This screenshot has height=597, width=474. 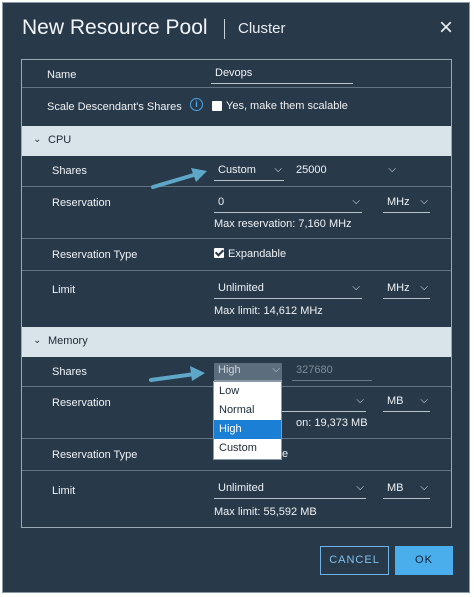 What do you see at coordinates (236, 342) in the screenshot?
I see `memory-section-header: ⌄ Memory` at bounding box center [236, 342].